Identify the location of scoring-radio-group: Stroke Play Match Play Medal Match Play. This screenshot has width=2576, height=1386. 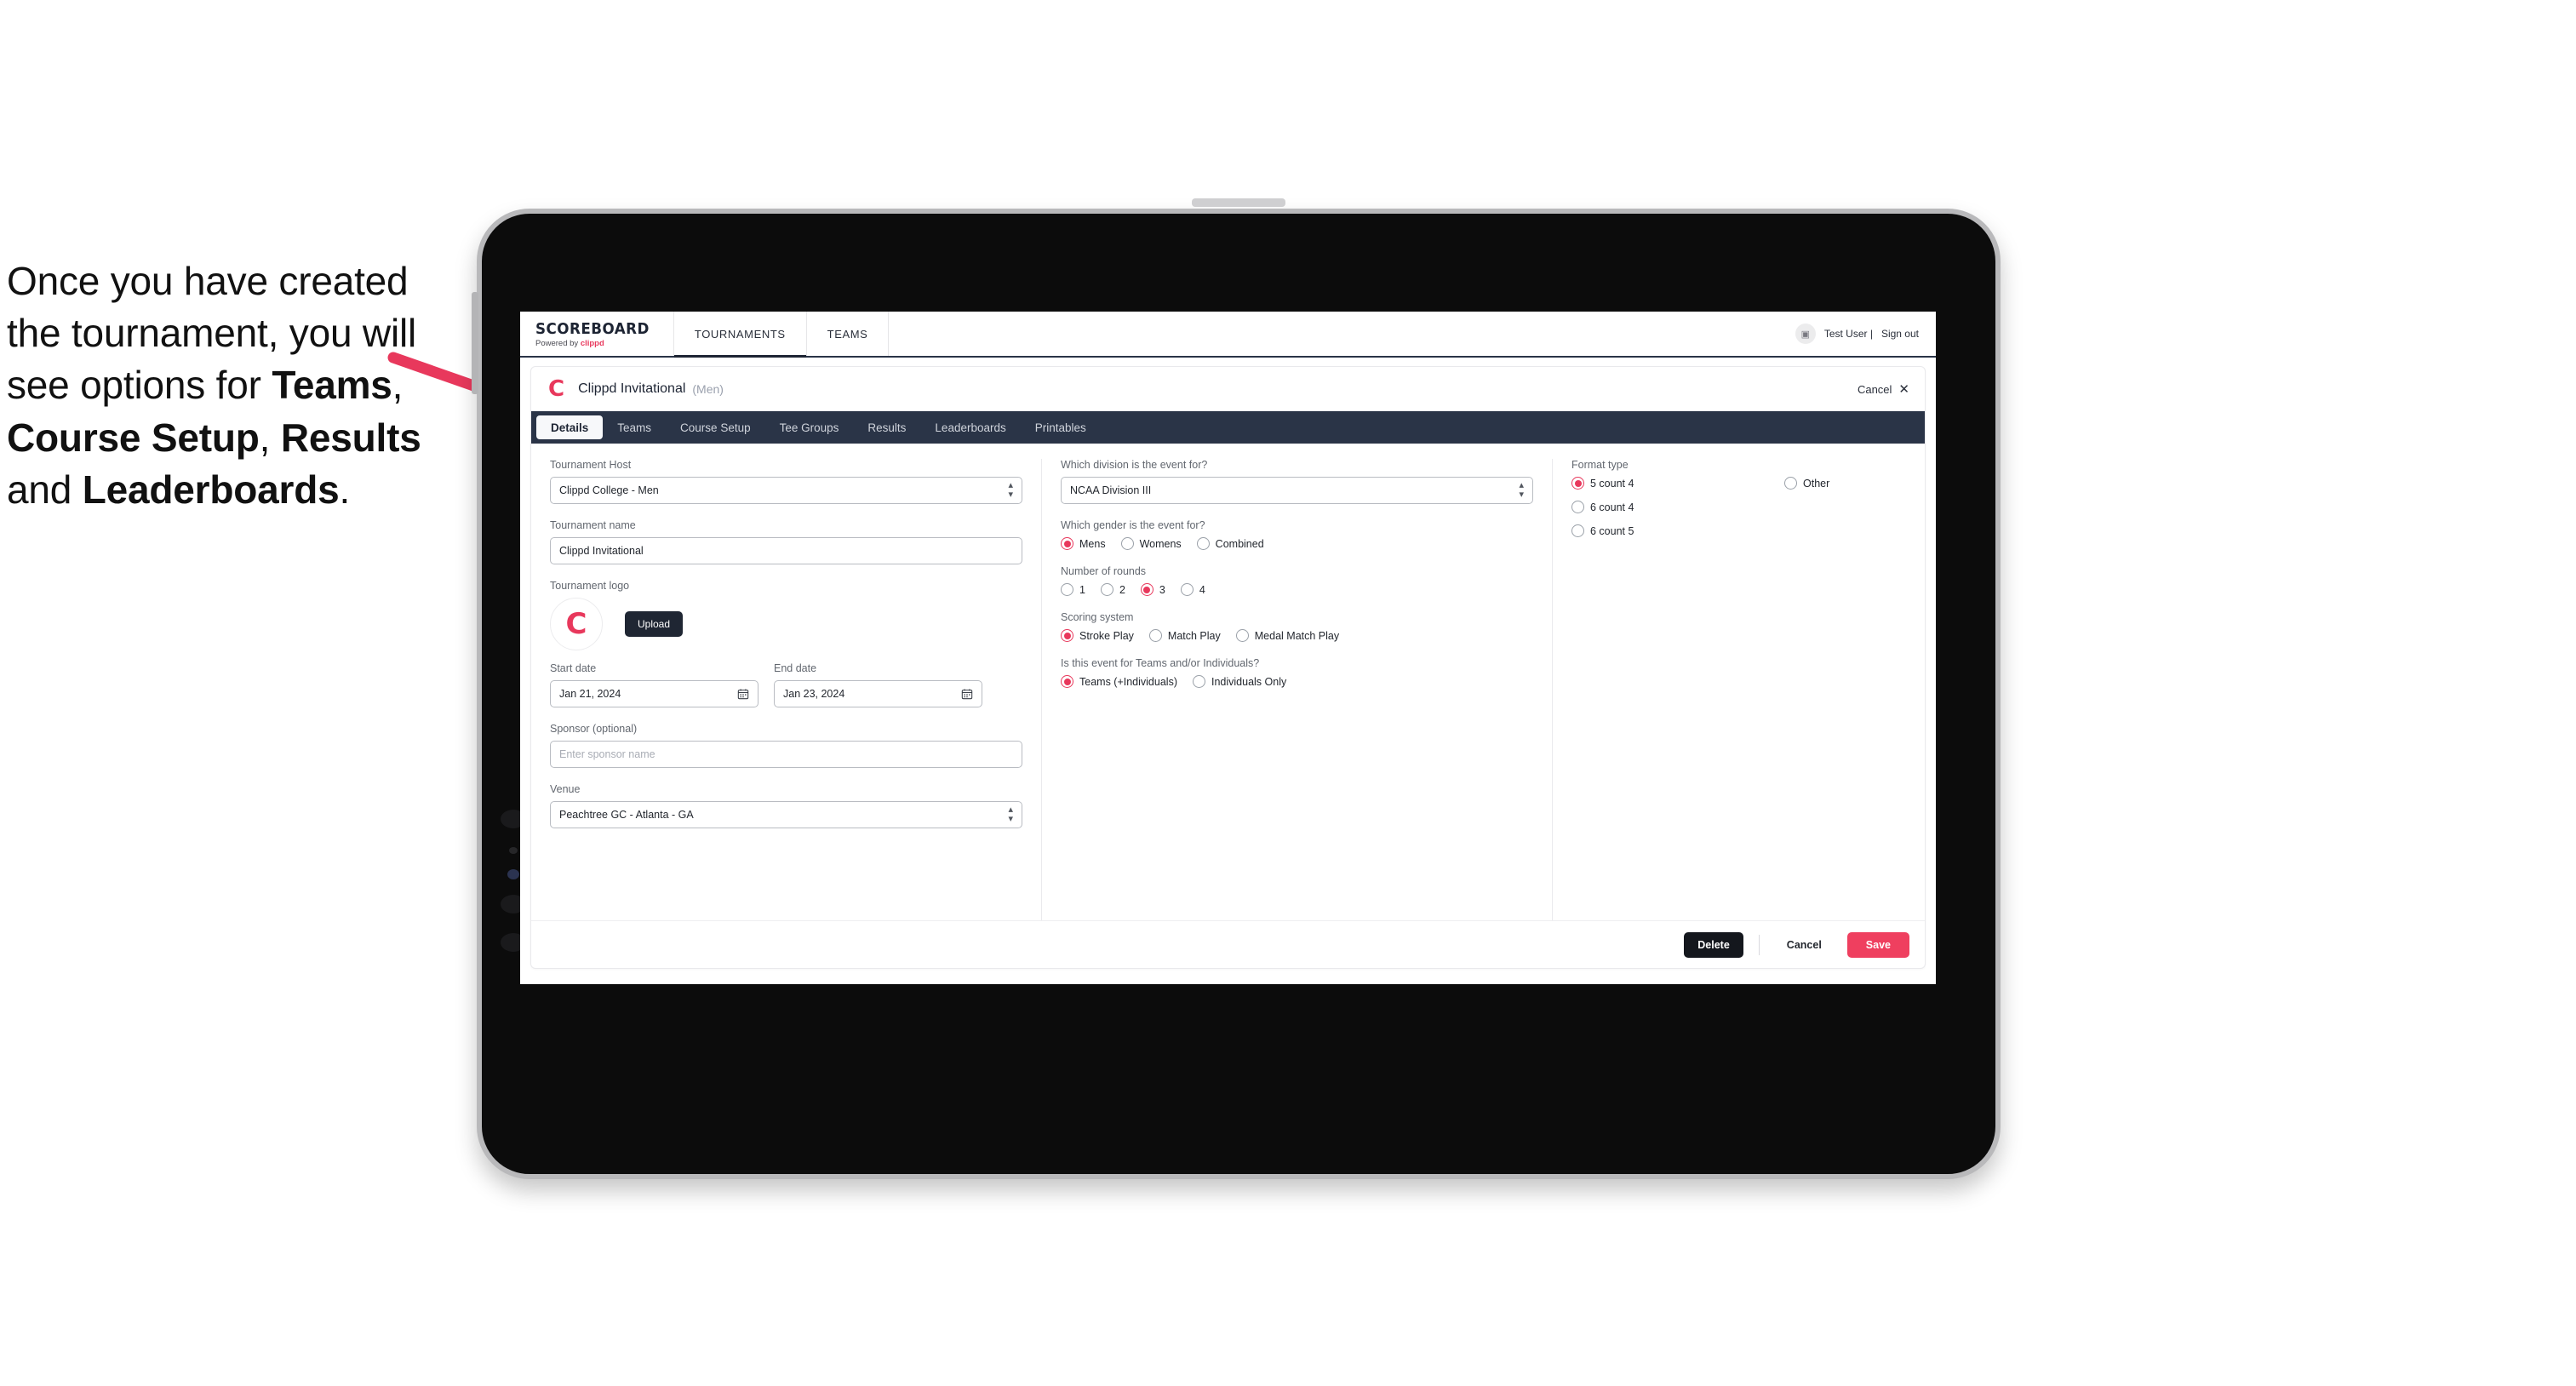
(1297, 635).